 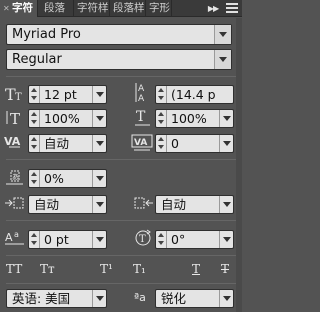 What do you see at coordinates (19, 8) in the screenshot?
I see `tab-character: ✕ 字符` at bounding box center [19, 8].